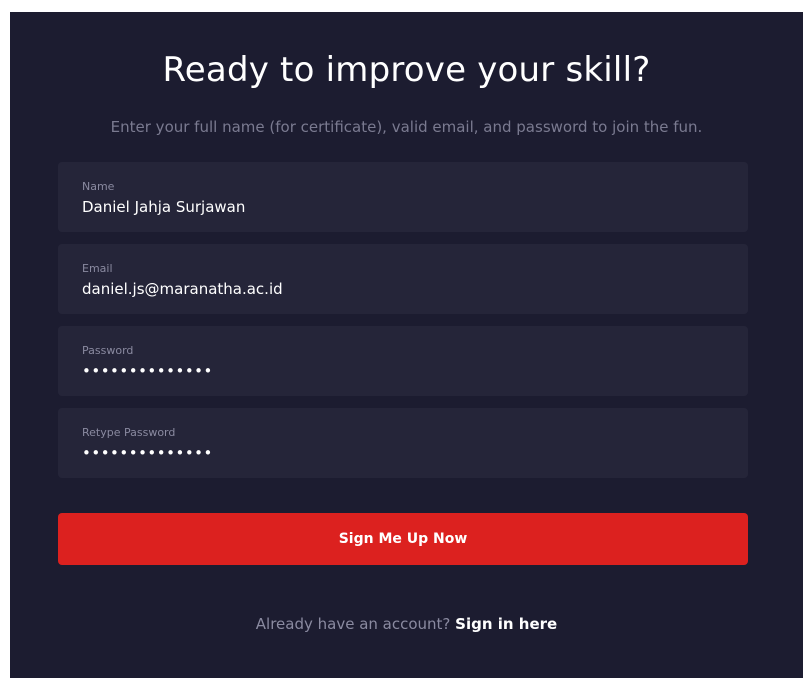  Describe the element at coordinates (108, 350) in the screenshot. I see `password-field-label: Password` at that location.